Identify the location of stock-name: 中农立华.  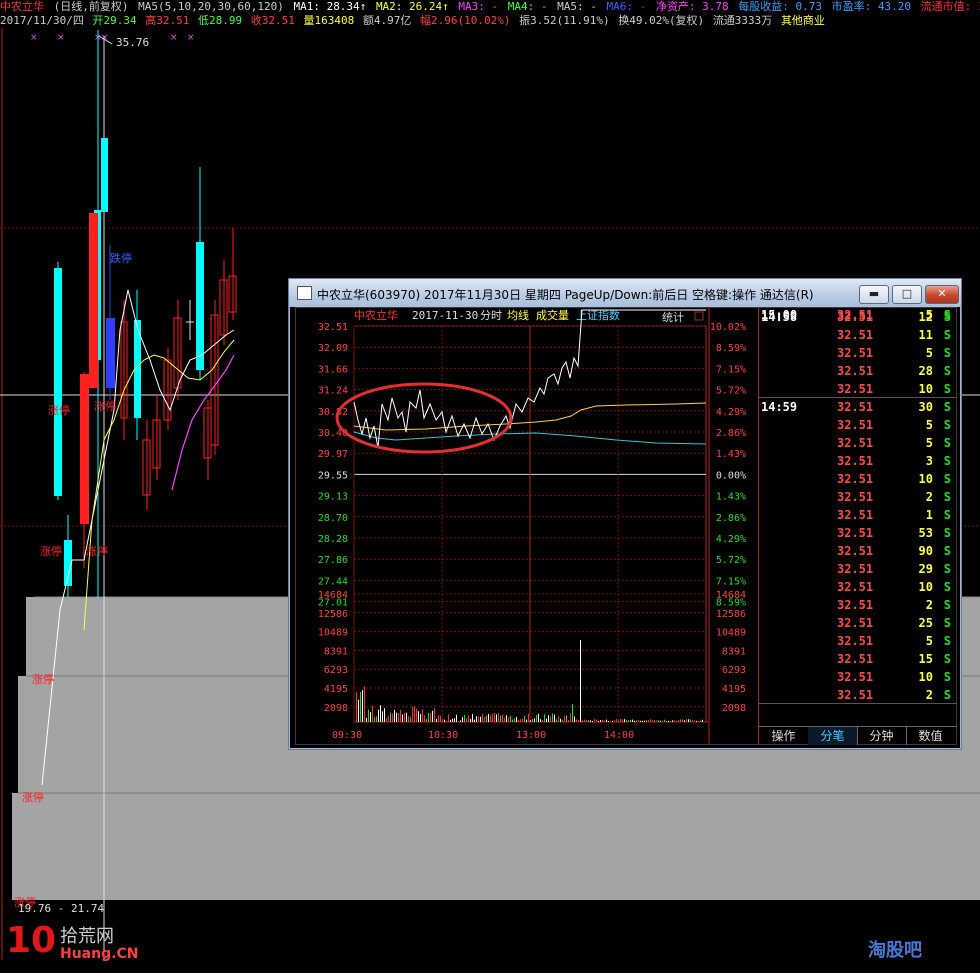
(22, 6).